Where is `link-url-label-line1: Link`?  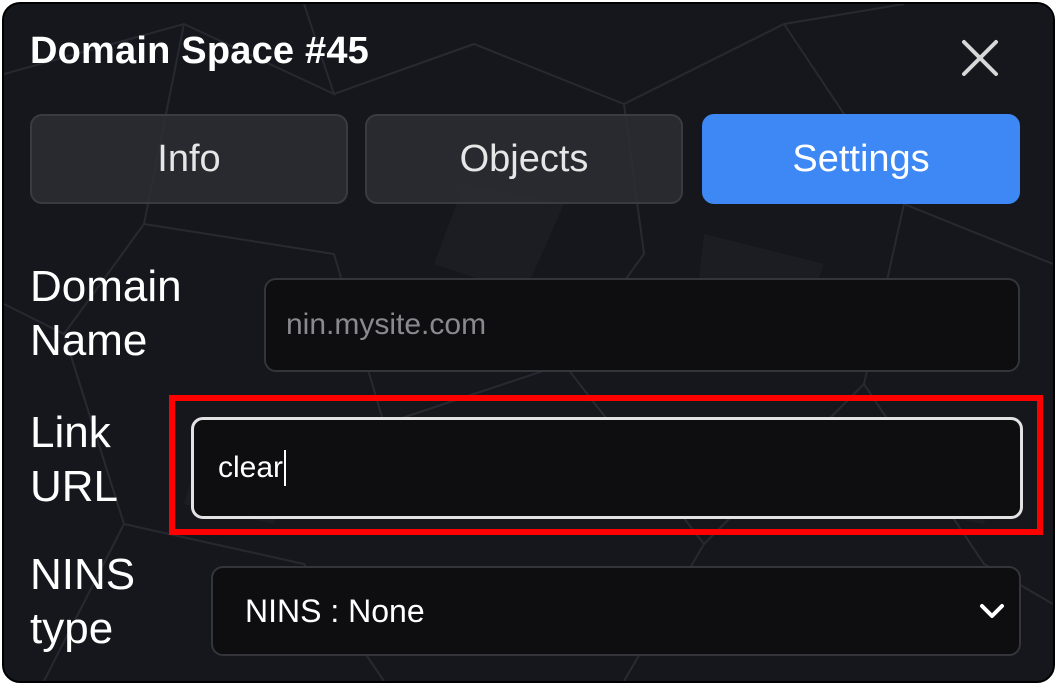
link-url-label-line1: Link is located at coordinates (70, 432).